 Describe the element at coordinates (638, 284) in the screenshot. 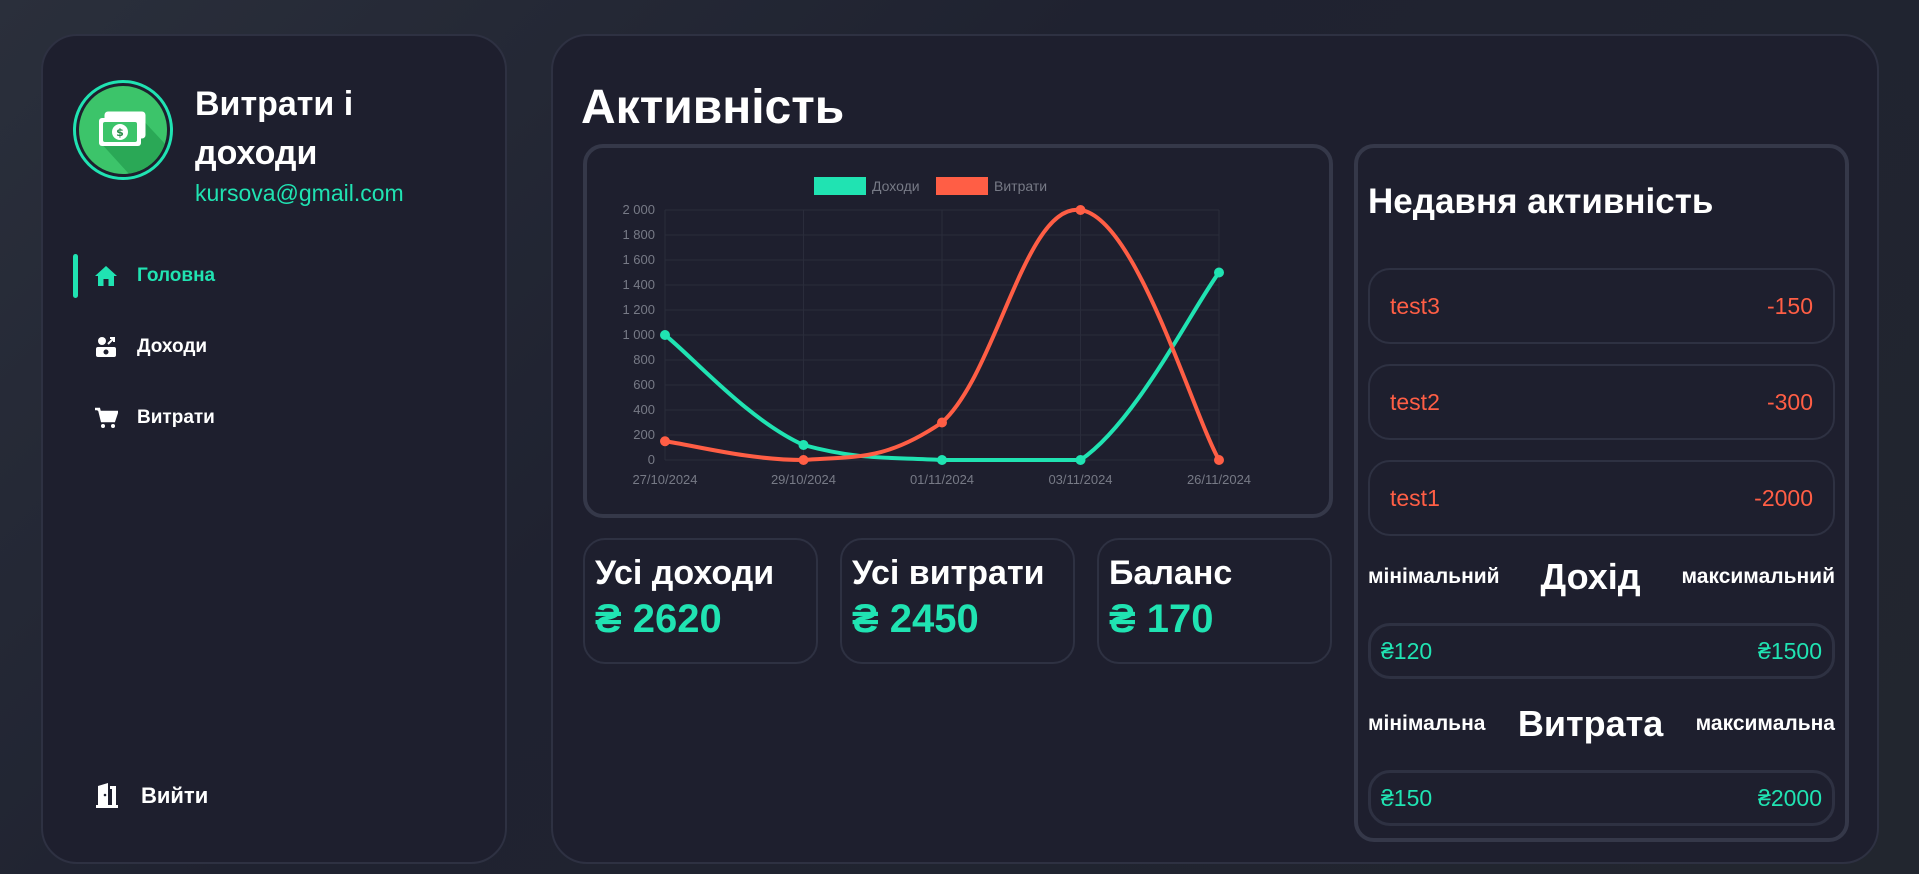

I see `y-tick-label: 1 400` at that location.